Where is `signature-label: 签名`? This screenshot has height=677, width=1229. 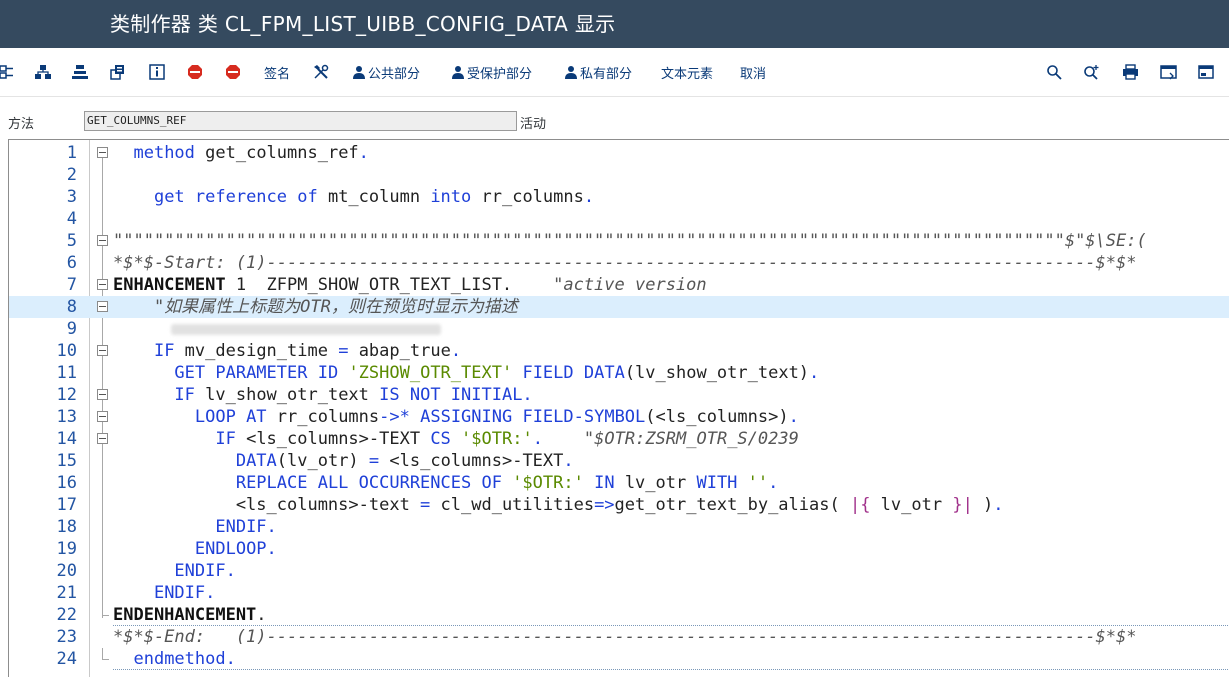
signature-label: 签名 is located at coordinates (277, 74).